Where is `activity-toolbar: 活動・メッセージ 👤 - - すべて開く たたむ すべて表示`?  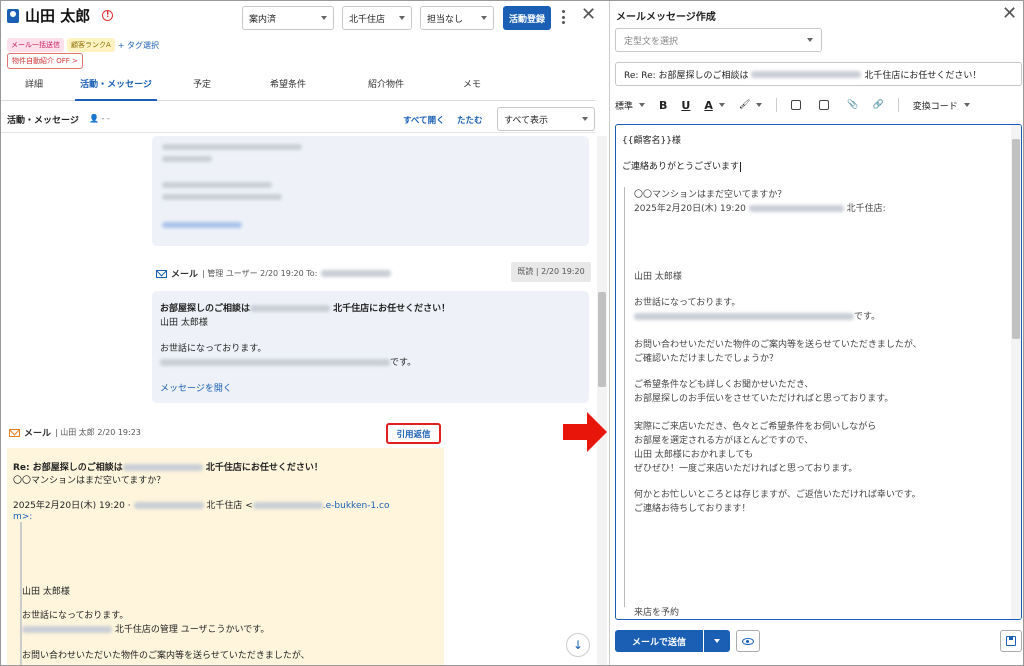
activity-toolbar: 活動・メッセージ 👤 - - すべて開く たたむ すべて表示 is located at coordinates (298, 119).